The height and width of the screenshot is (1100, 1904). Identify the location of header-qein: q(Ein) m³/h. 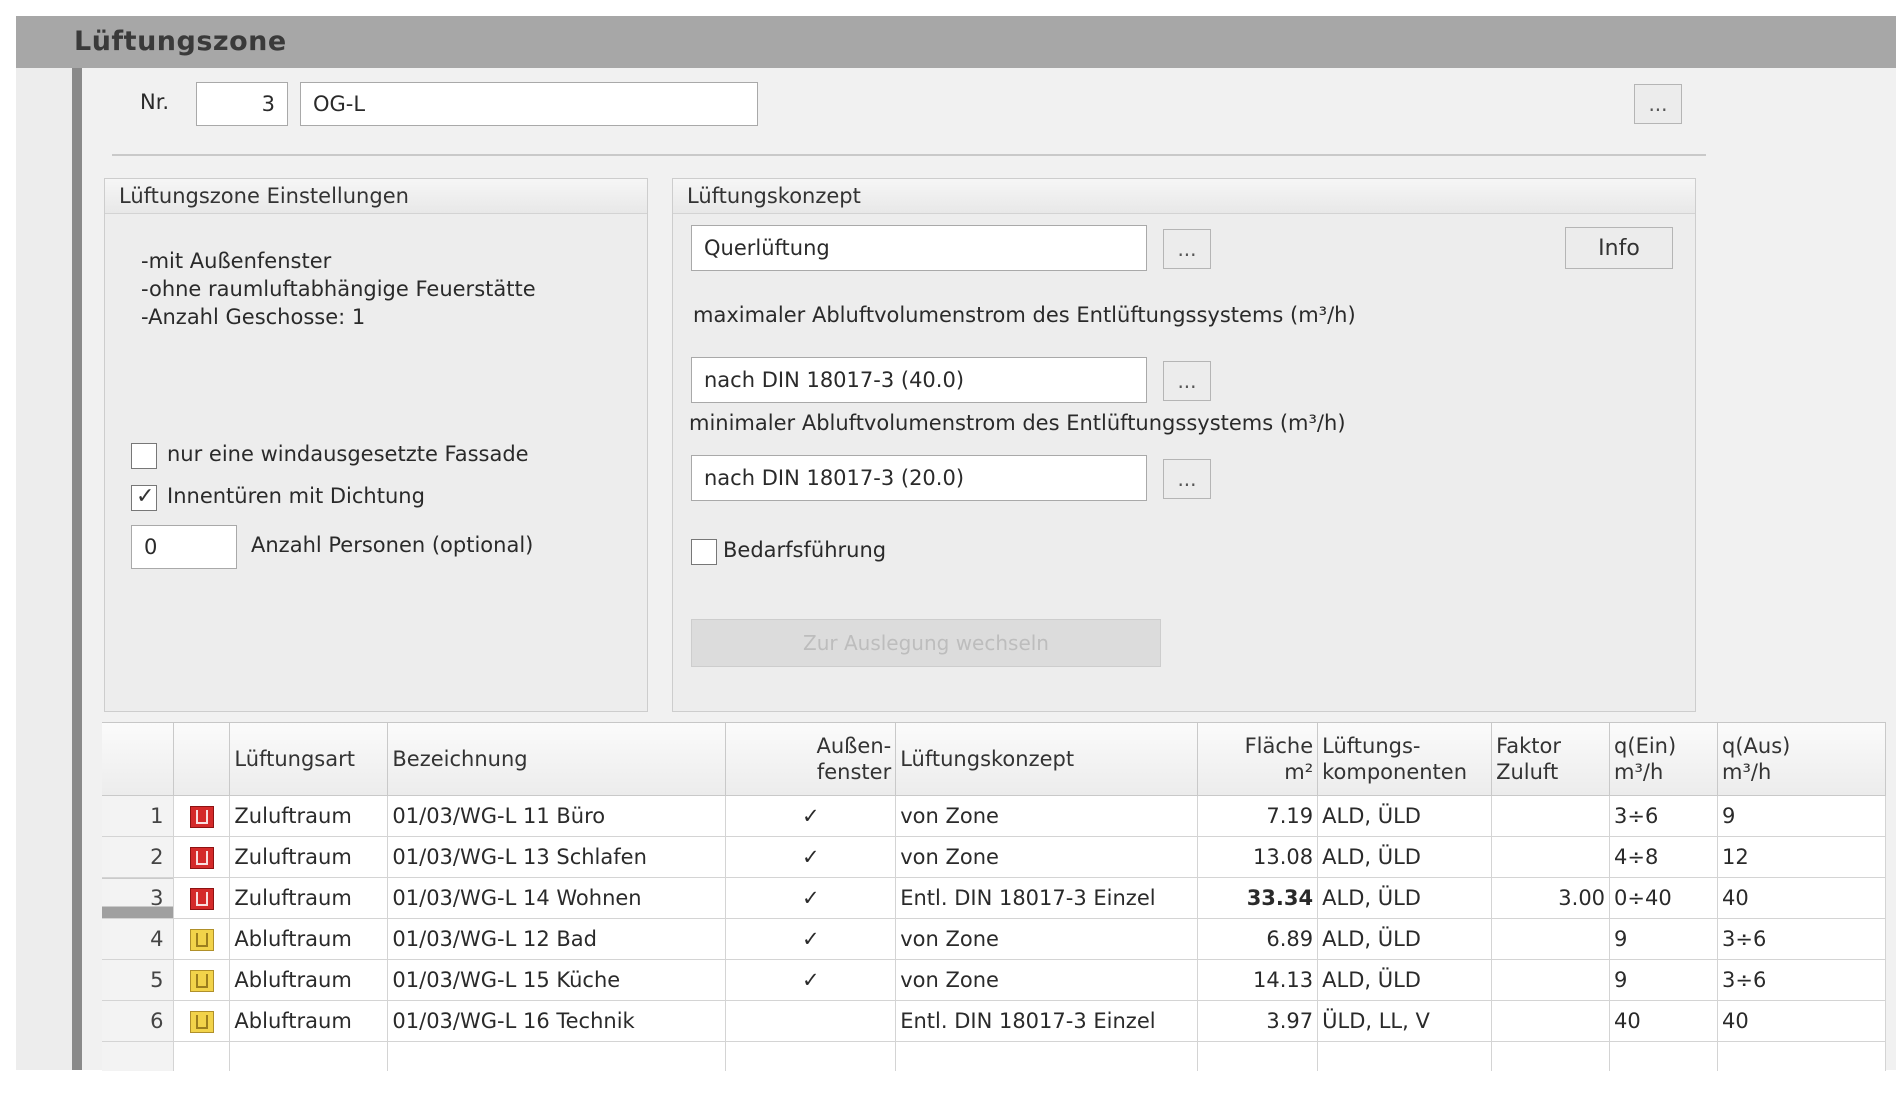
(1663, 759).